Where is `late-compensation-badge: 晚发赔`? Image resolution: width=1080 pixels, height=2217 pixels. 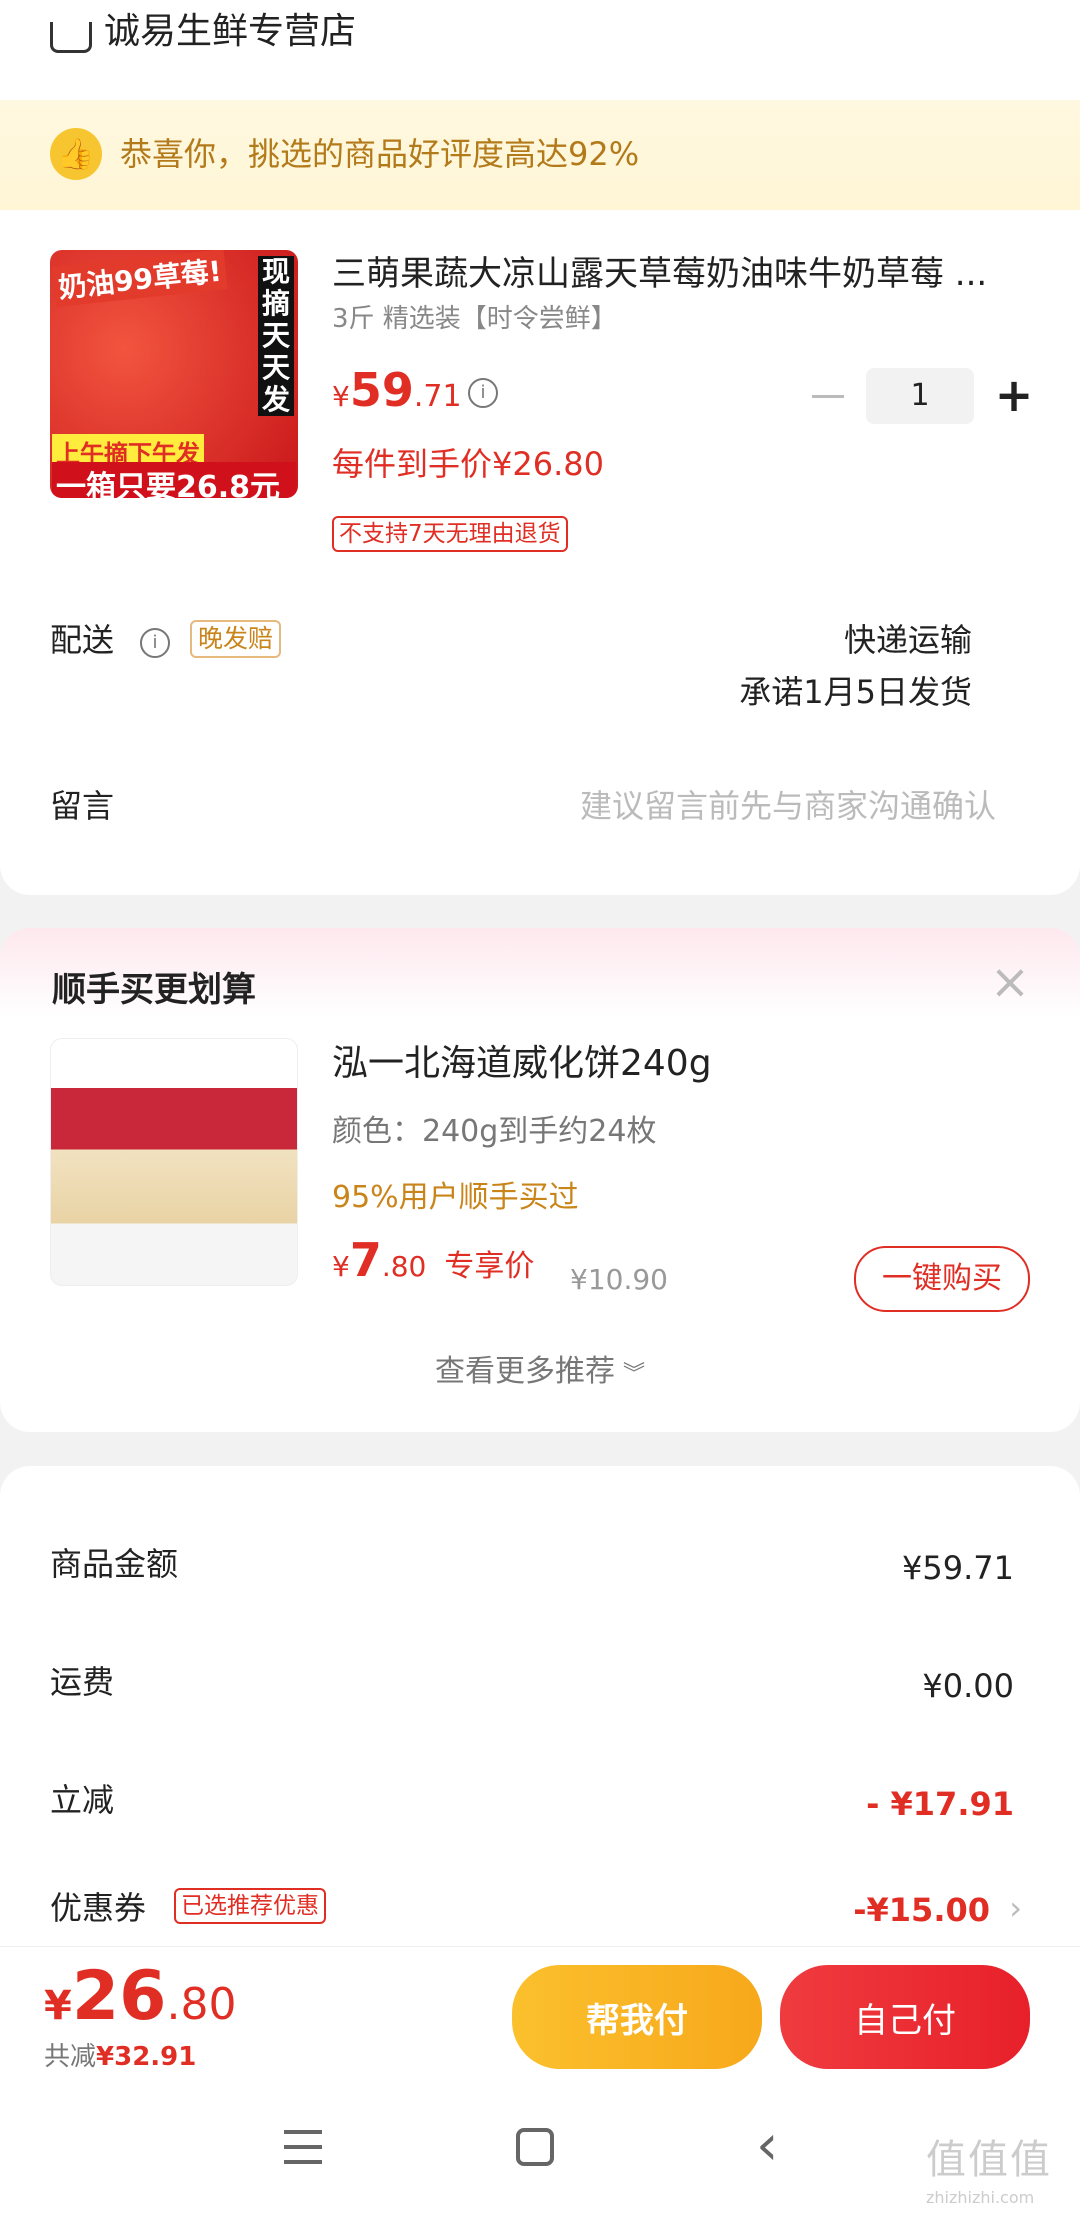
late-compensation-badge: 晚发赔 is located at coordinates (236, 639).